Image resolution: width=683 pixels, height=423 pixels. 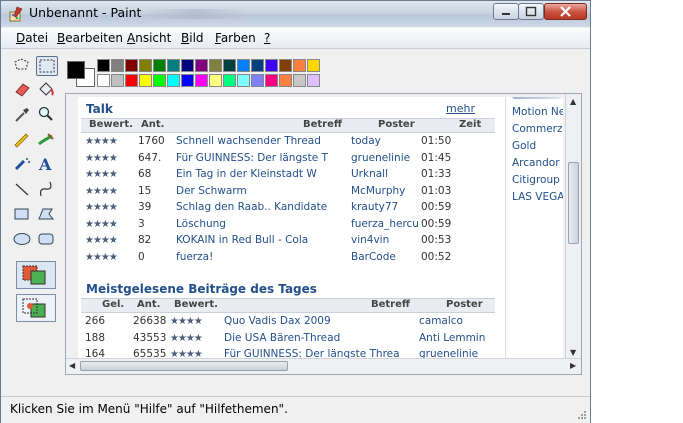 What do you see at coordinates (386, 158) in the screenshot?
I see `poster-link: gruenelinie` at bounding box center [386, 158].